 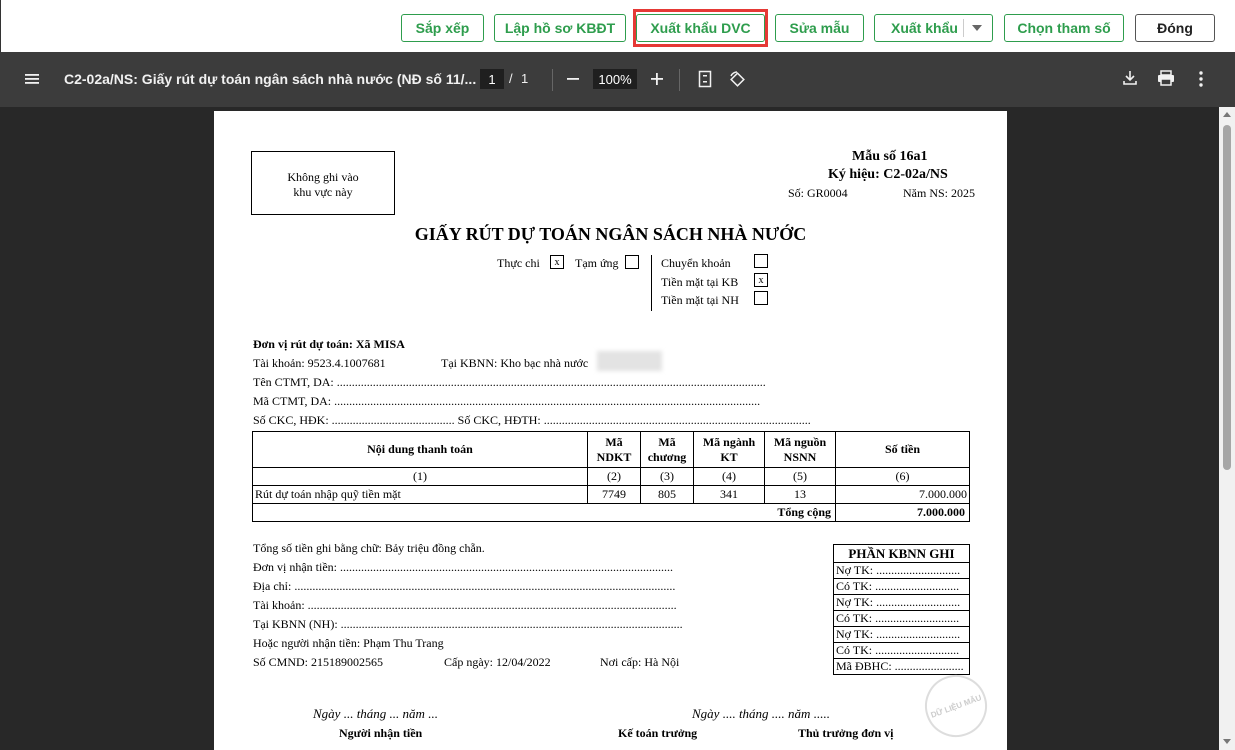 I want to click on cell-chapter: 805, so click(x=667, y=494).